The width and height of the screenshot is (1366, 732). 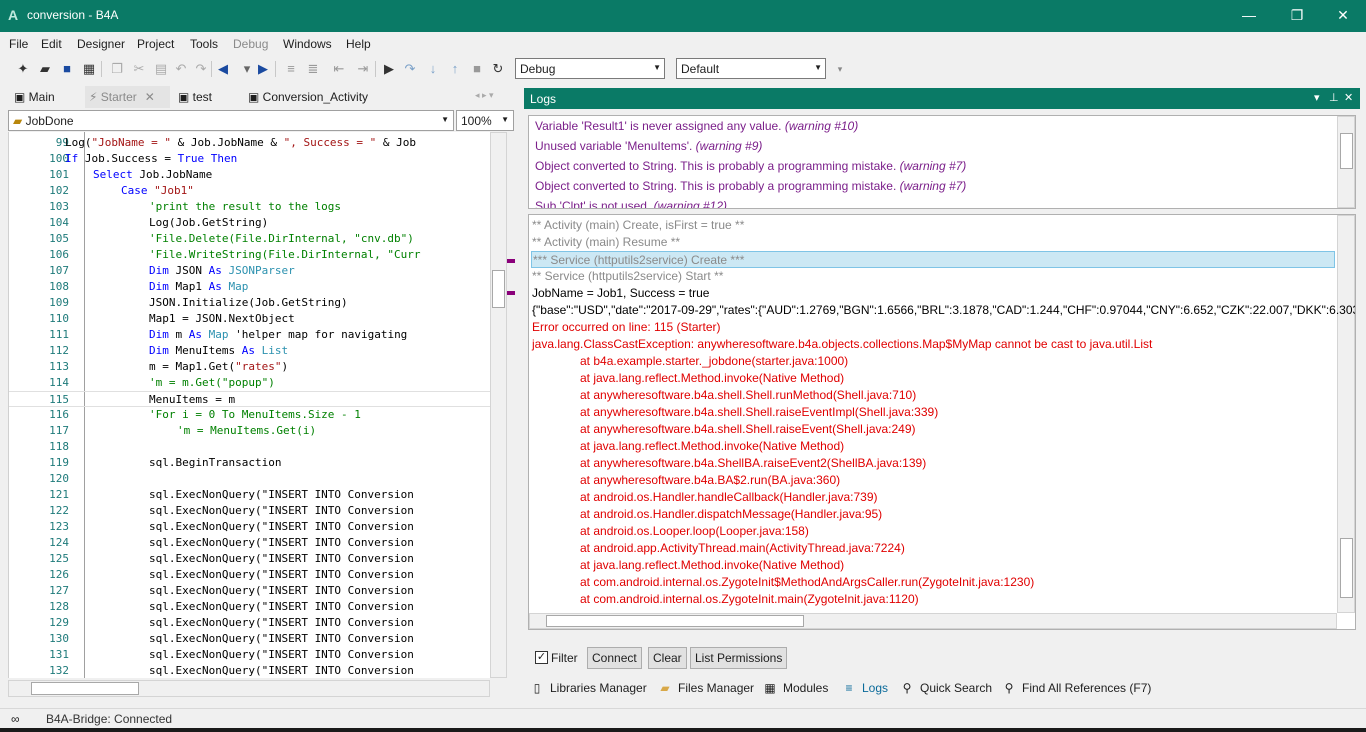 I want to click on save-icon: ■, so click(x=67, y=69).